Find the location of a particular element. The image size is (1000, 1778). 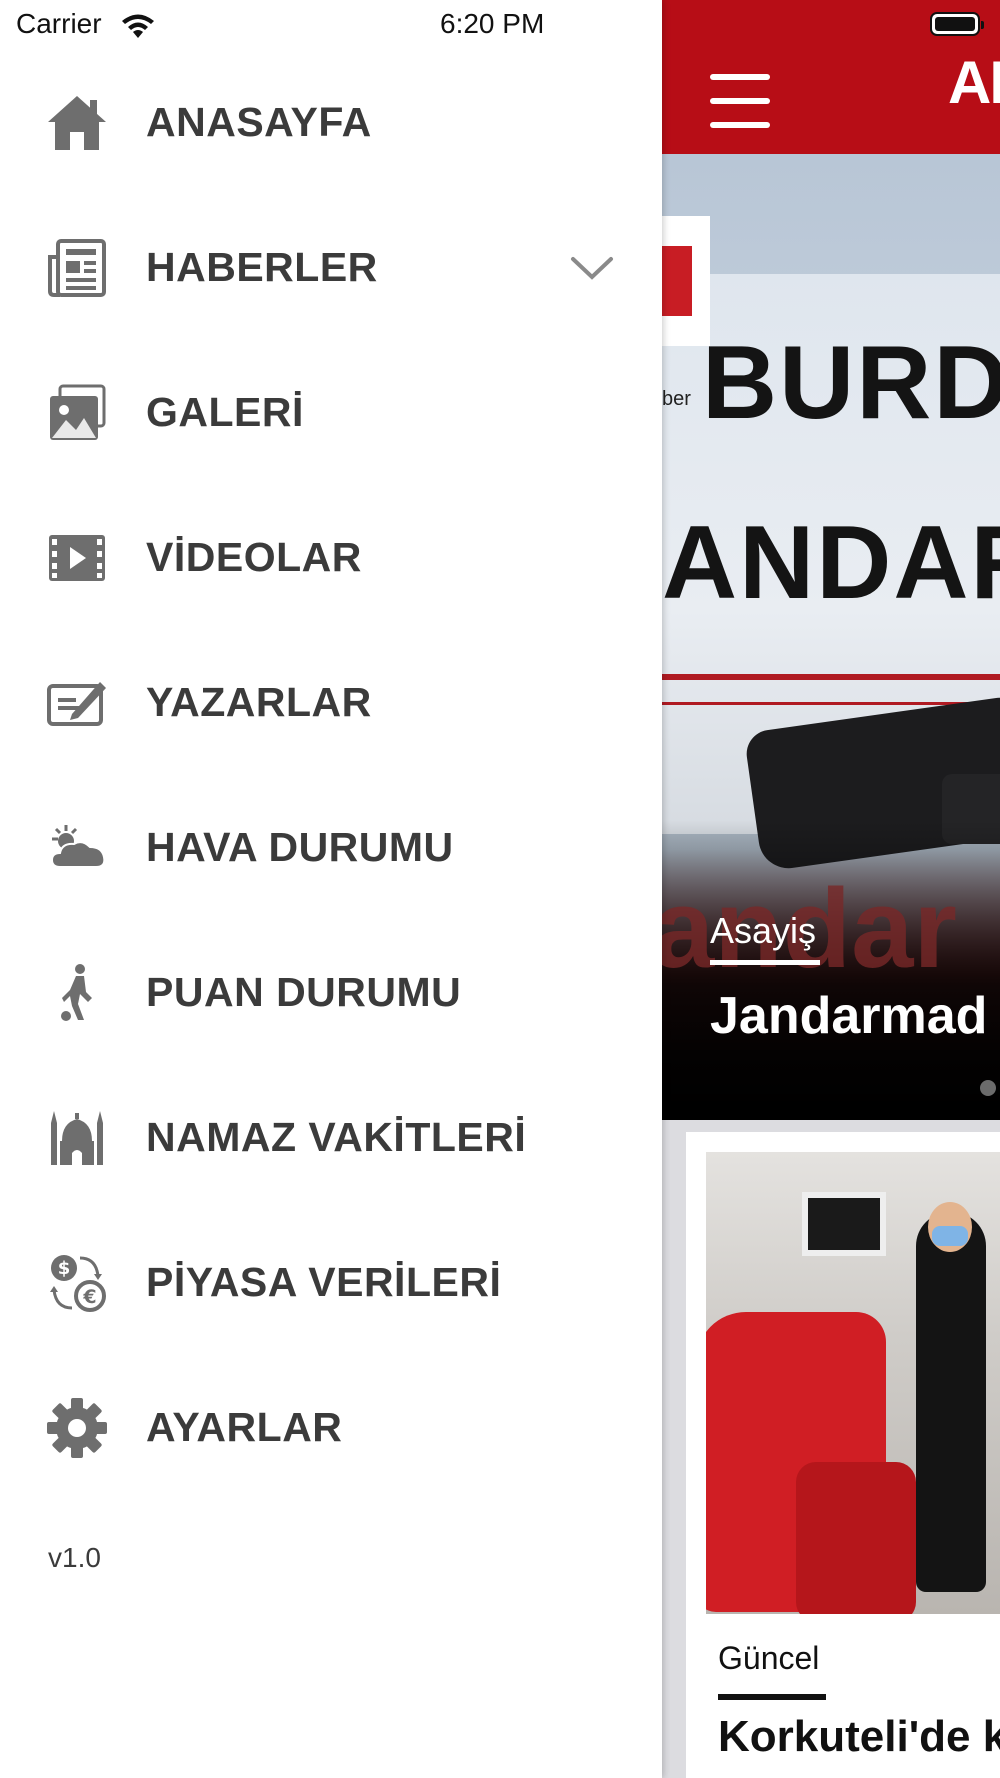

menu-item-videolar: VİDEOLAR is located at coordinates (331, 557).